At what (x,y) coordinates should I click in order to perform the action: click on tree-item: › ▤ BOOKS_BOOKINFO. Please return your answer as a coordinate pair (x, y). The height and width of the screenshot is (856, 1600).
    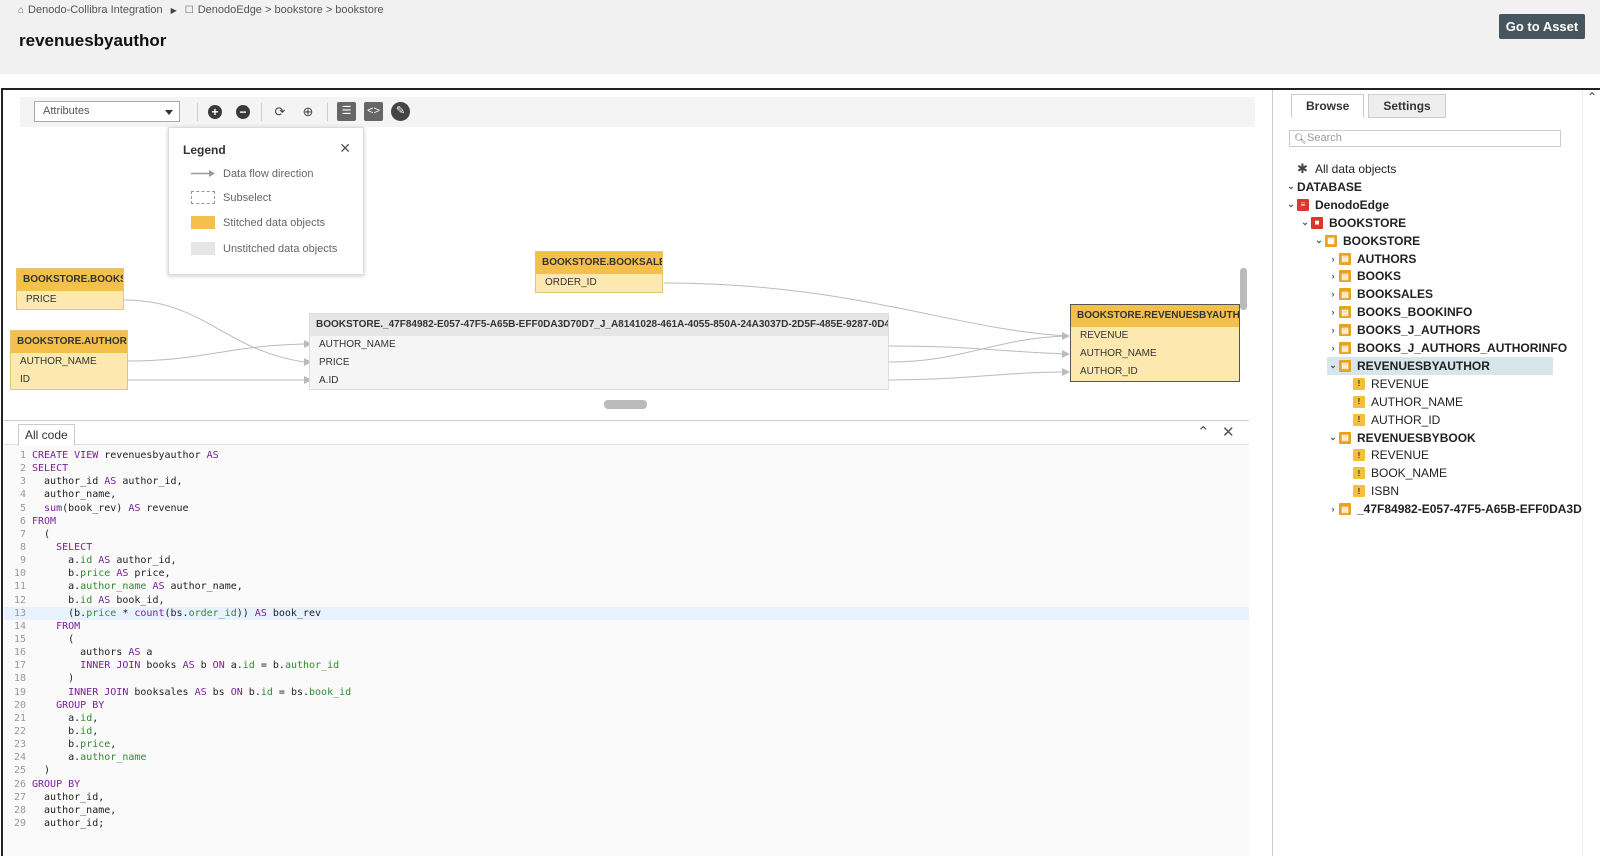
    Looking at the image, I should click on (1400, 312).